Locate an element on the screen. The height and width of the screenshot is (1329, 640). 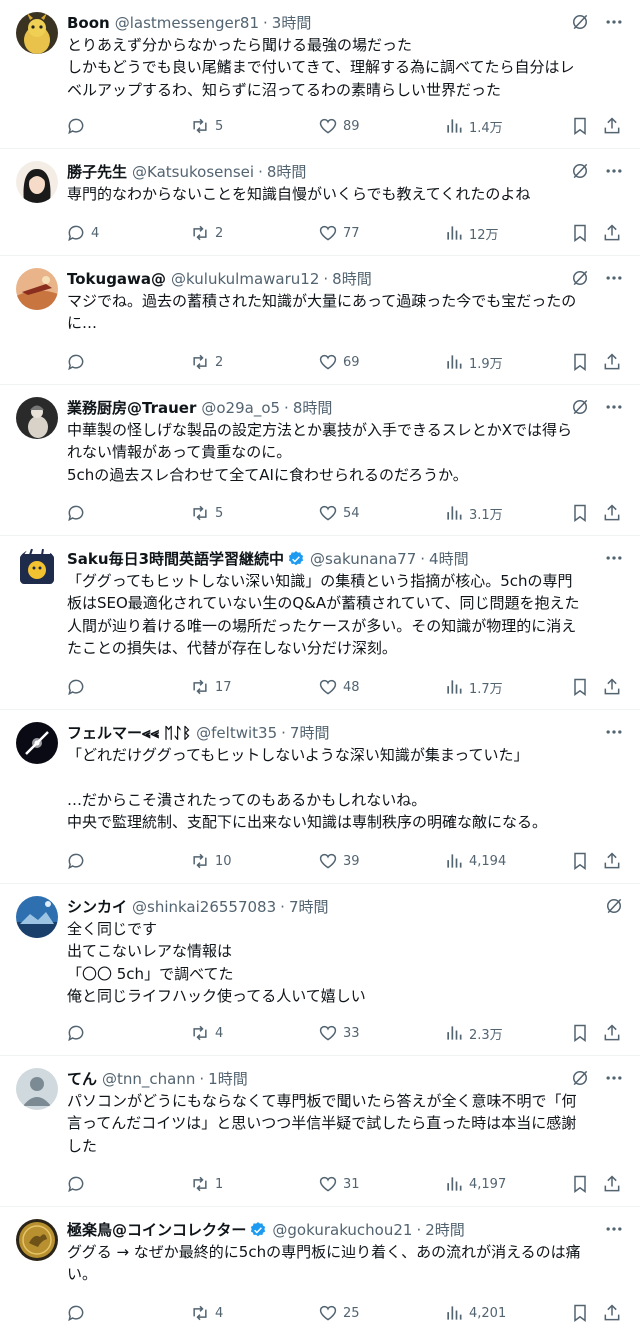
views-button: 4,194 is located at coordinates (475, 861).